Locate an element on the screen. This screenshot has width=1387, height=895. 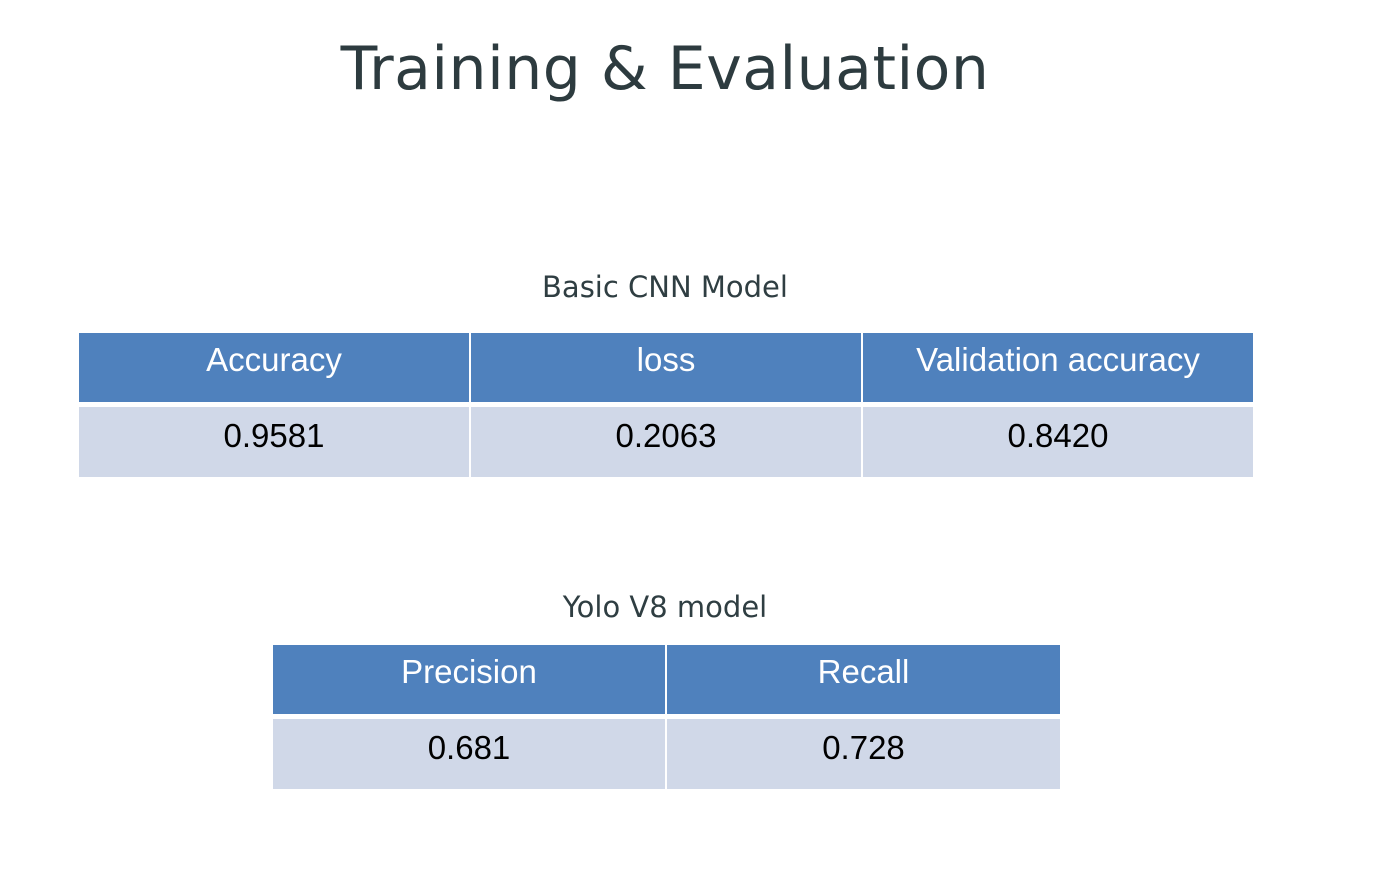
value-validation-accuracy: 0.8420 is located at coordinates (1058, 441).